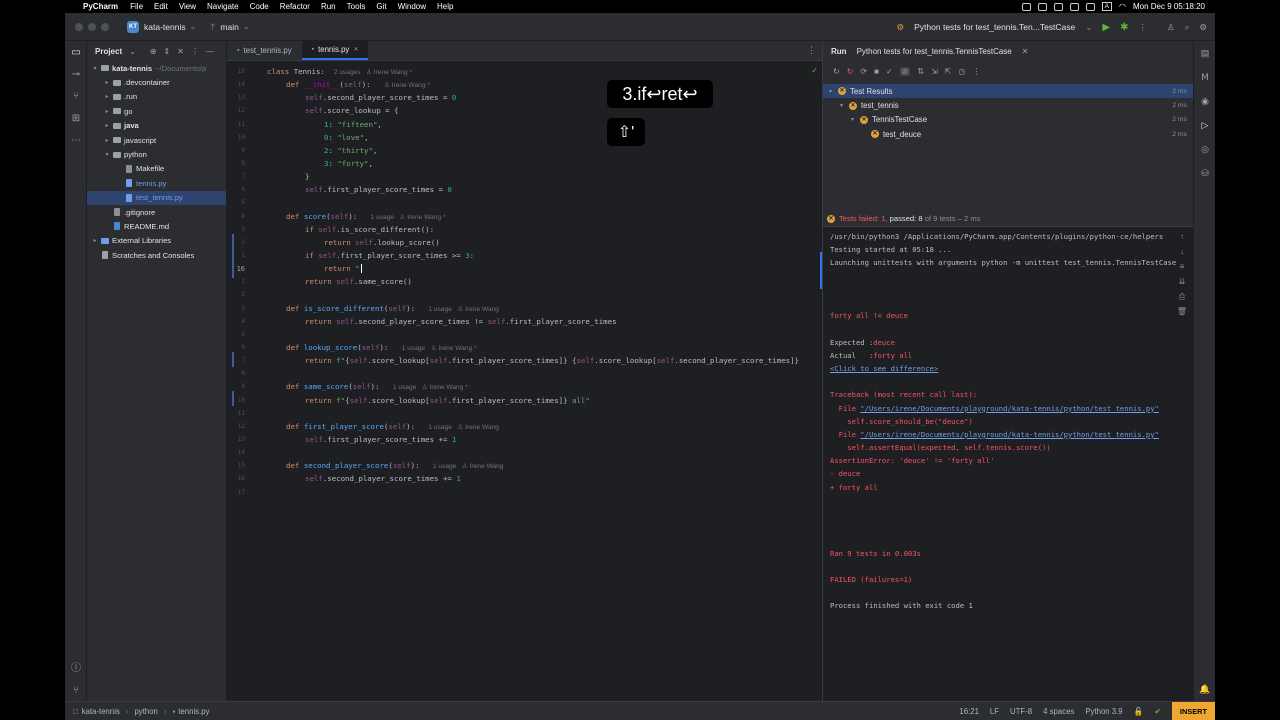 The width and height of the screenshot is (1280, 720). What do you see at coordinates (525, 373) in the screenshot?
I see `code-line: 8` at bounding box center [525, 373].